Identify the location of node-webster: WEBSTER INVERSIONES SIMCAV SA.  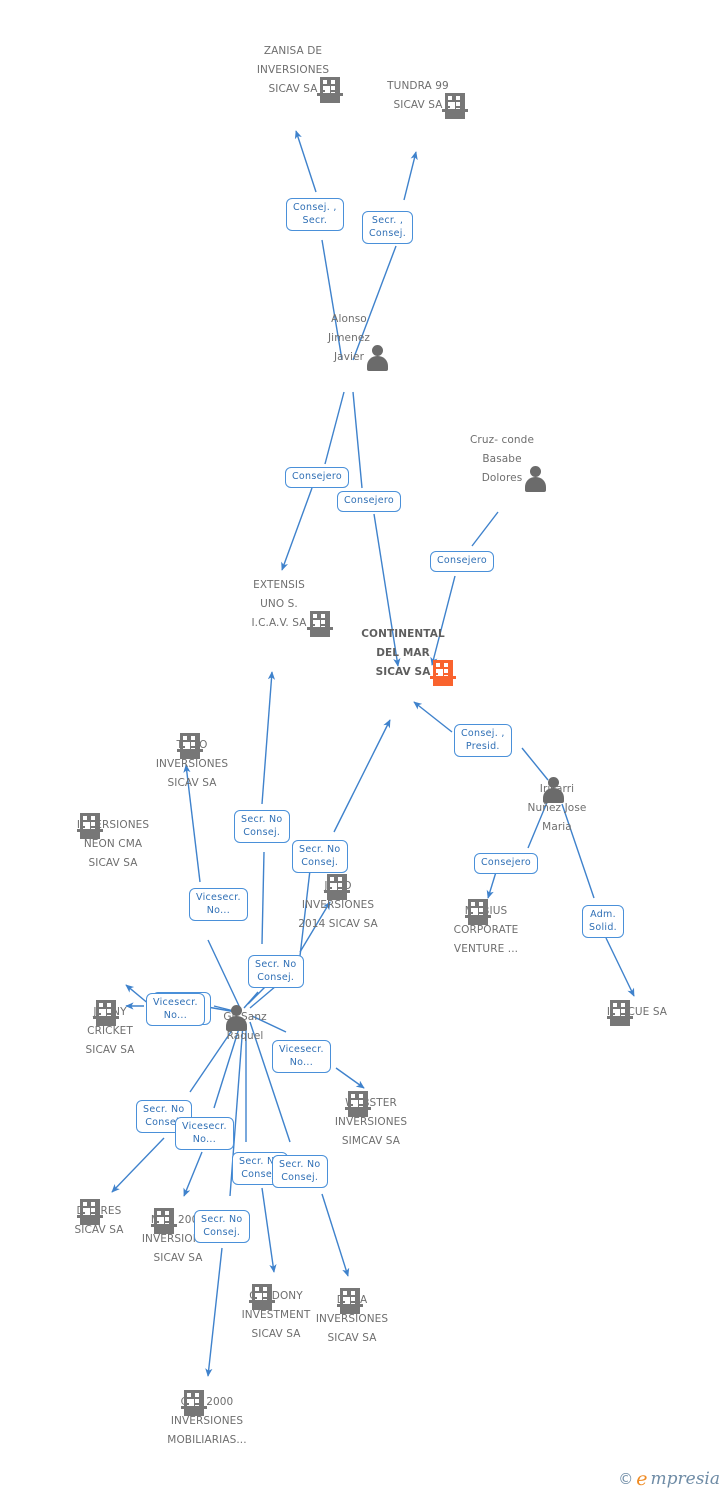
(371, 1119).